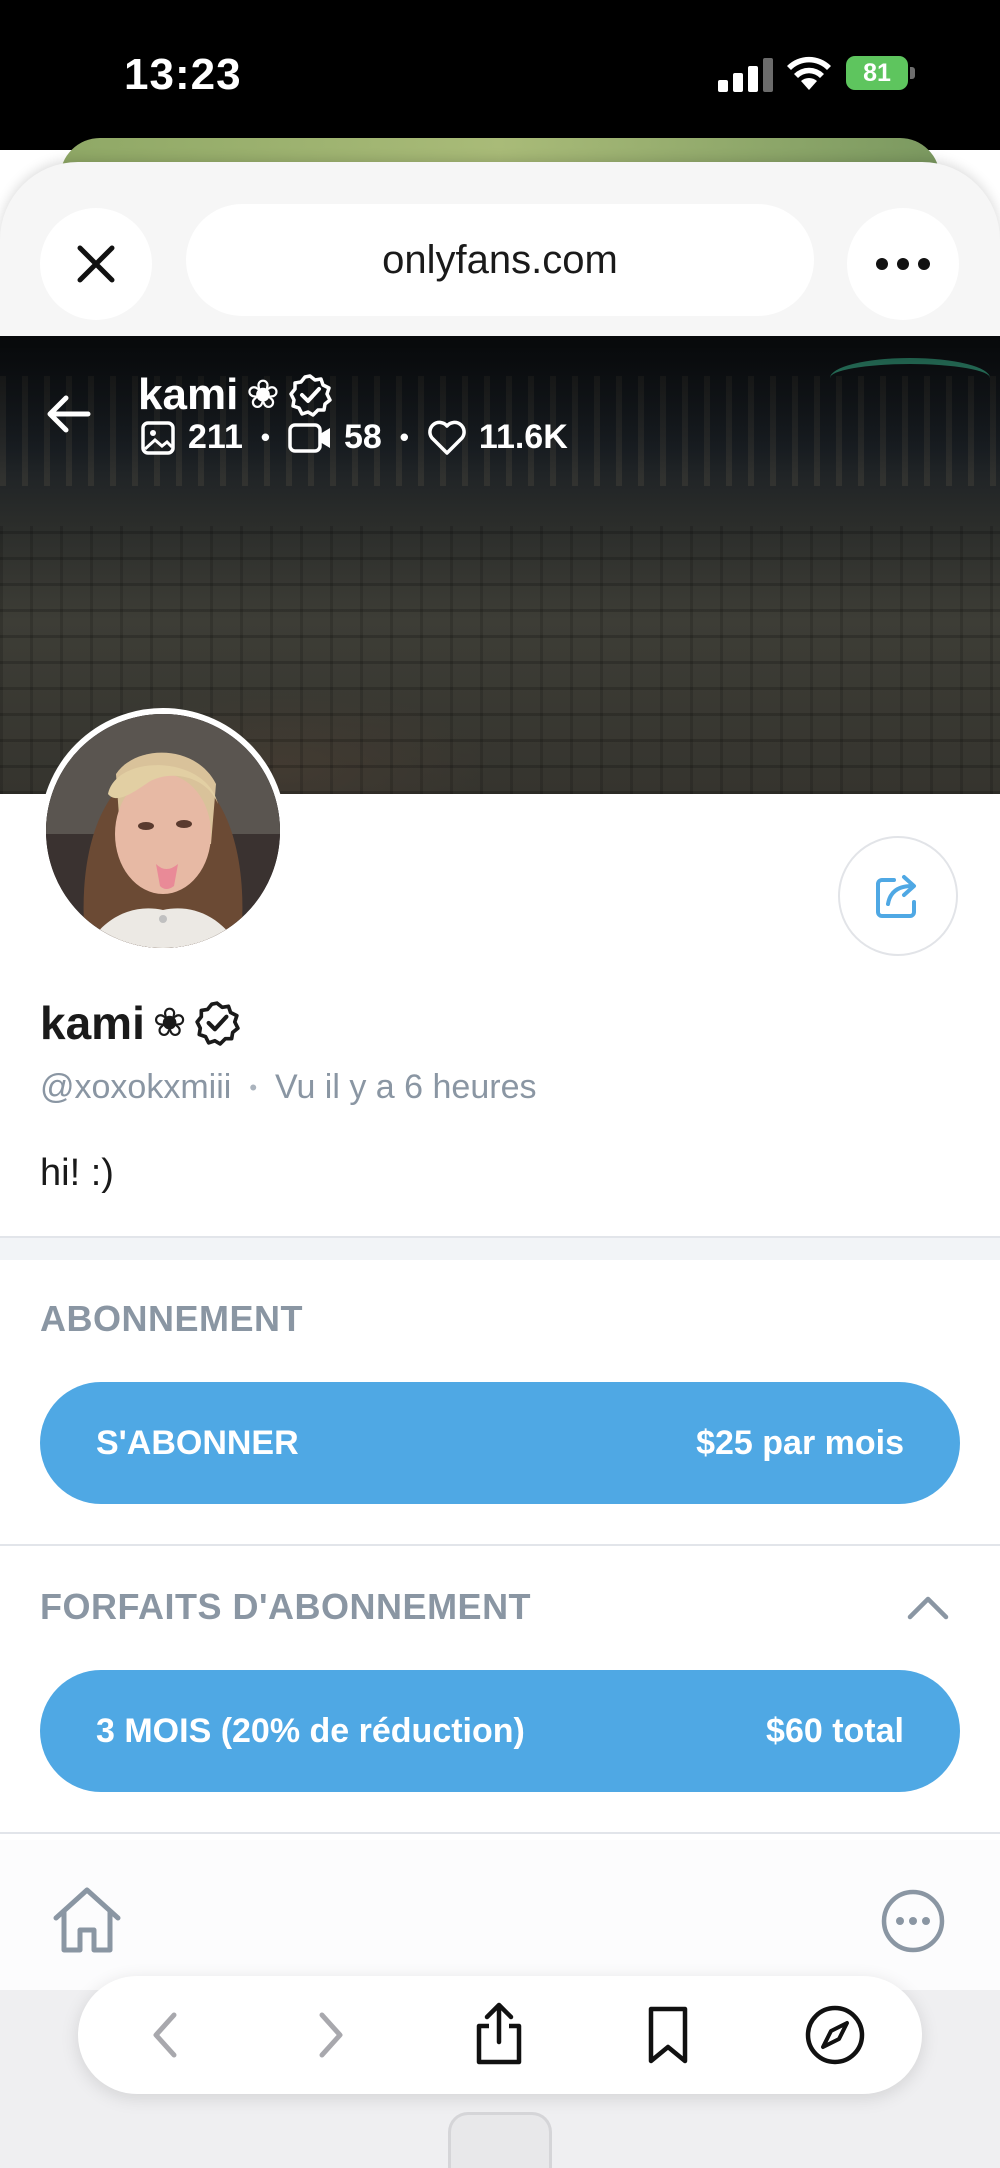 This screenshot has height=2168, width=1000. What do you see at coordinates (928, 1607) in the screenshot?
I see `chevron-up-icon` at bounding box center [928, 1607].